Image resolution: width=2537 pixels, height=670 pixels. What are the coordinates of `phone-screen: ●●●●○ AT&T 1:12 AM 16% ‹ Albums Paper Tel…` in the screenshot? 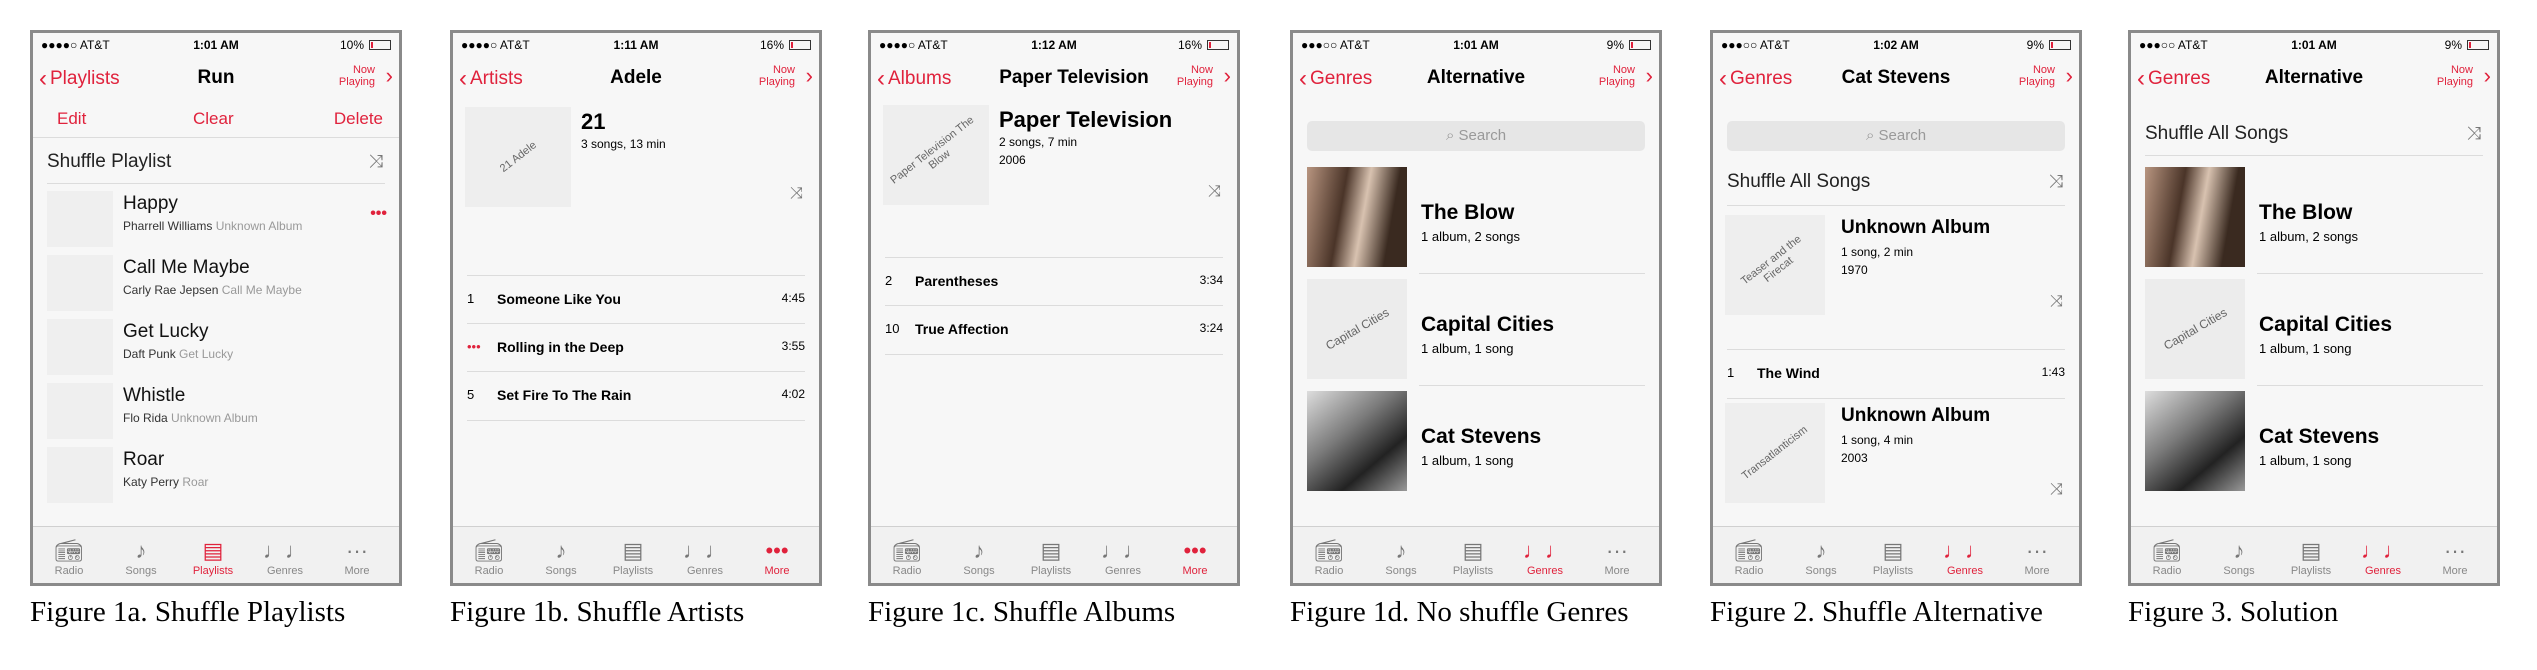 It's located at (1054, 308).